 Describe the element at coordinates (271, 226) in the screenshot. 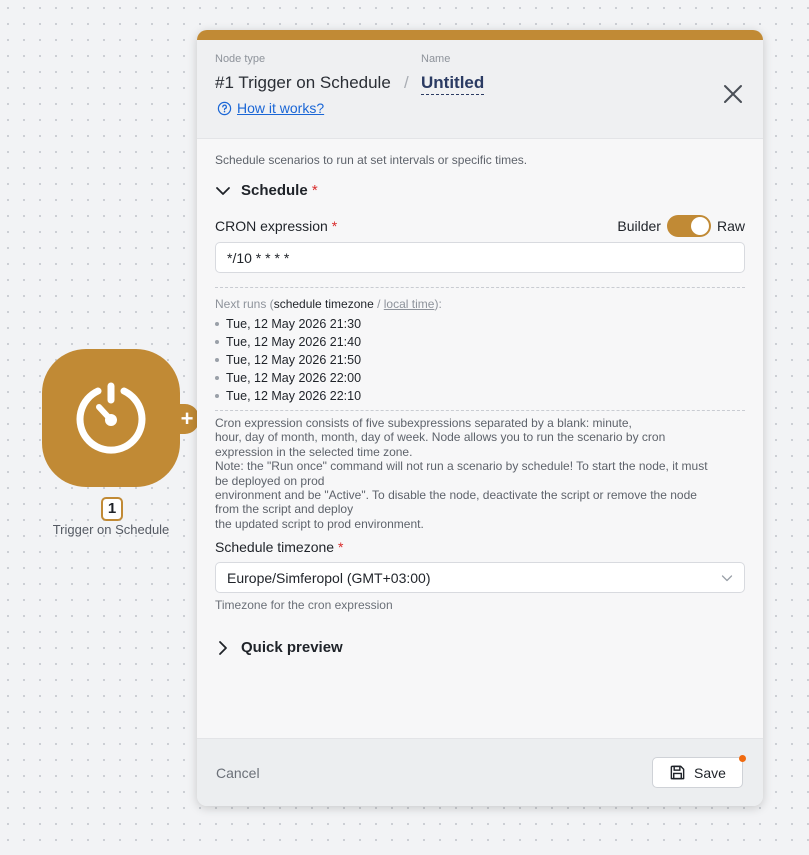

I see `cron-expression-label: CRON expression` at that location.